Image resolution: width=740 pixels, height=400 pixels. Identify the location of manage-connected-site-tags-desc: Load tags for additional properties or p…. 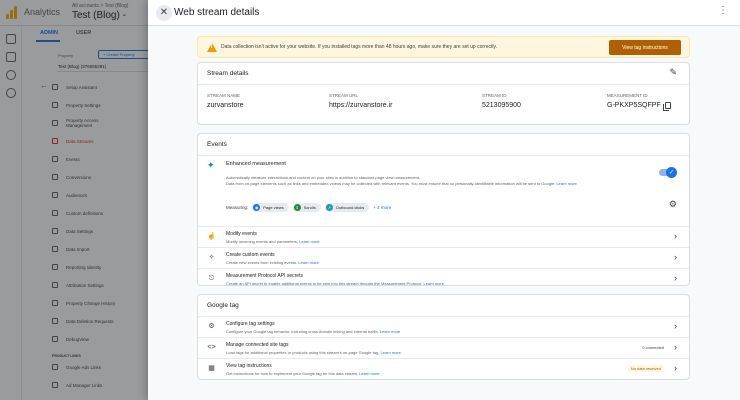
(313, 352).